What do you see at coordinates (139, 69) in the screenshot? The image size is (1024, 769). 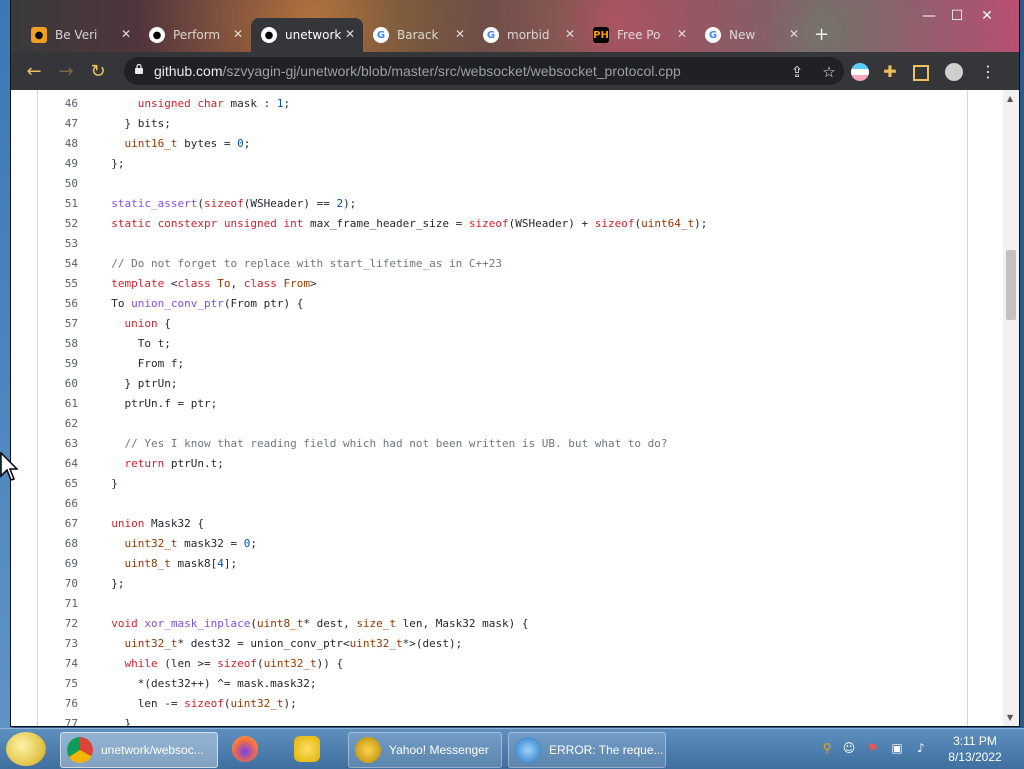 I see `lock-icon` at bounding box center [139, 69].